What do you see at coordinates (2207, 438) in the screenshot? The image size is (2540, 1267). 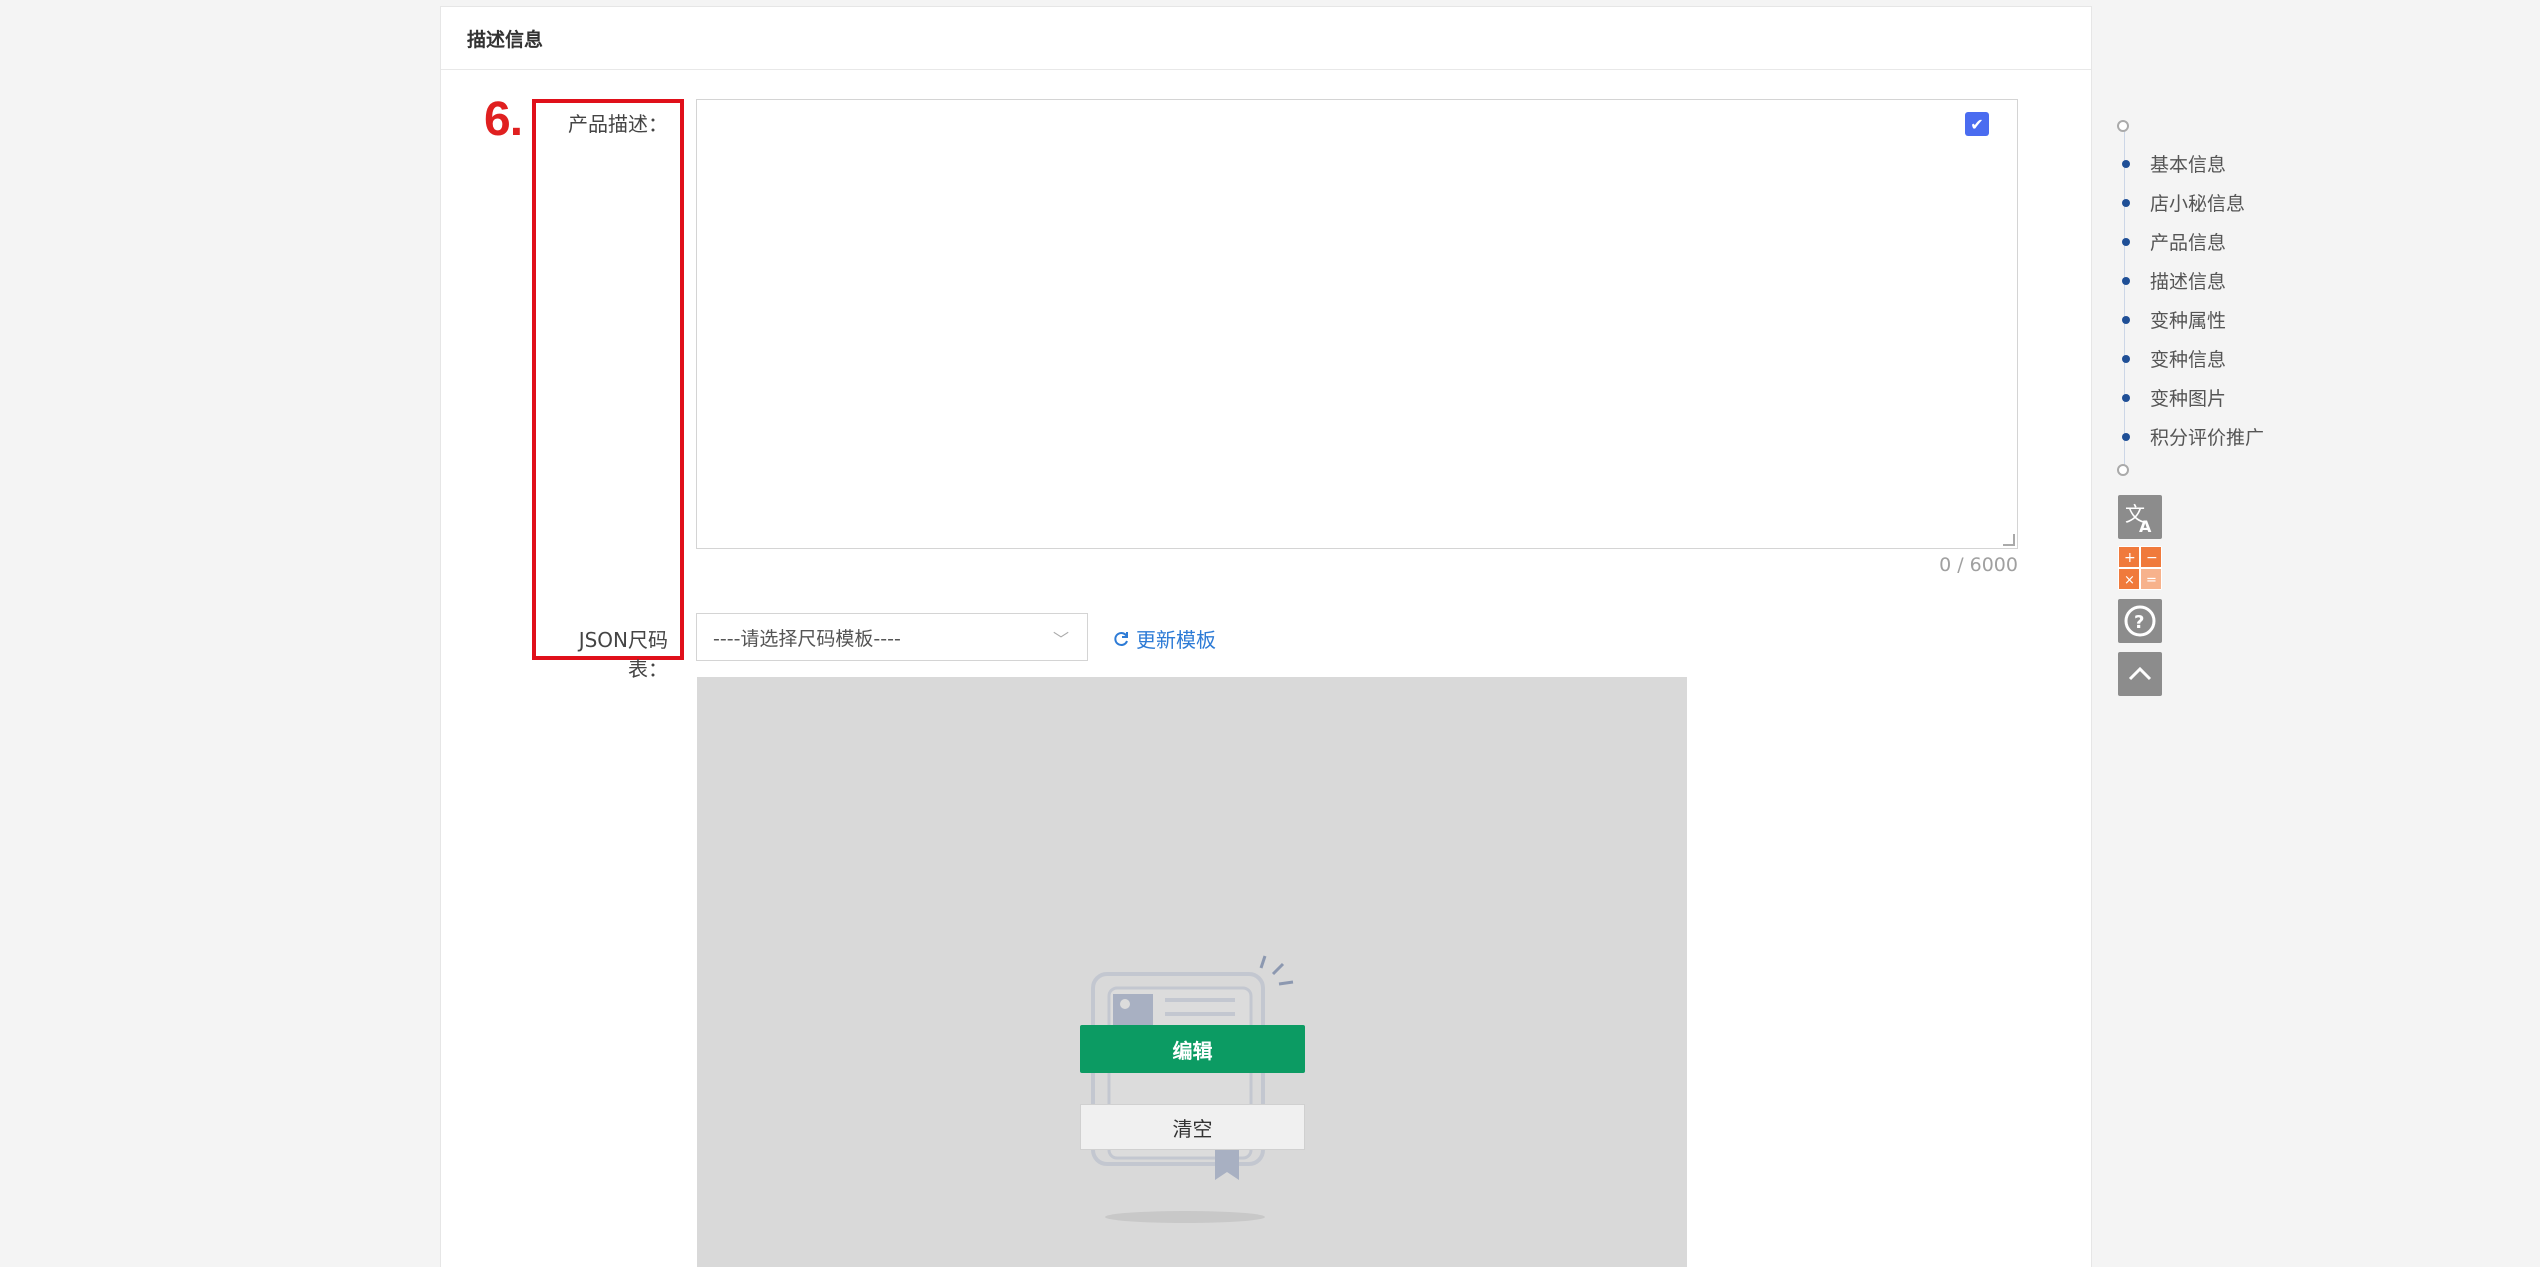 I see `nav-item-label: 积分评价推广` at bounding box center [2207, 438].